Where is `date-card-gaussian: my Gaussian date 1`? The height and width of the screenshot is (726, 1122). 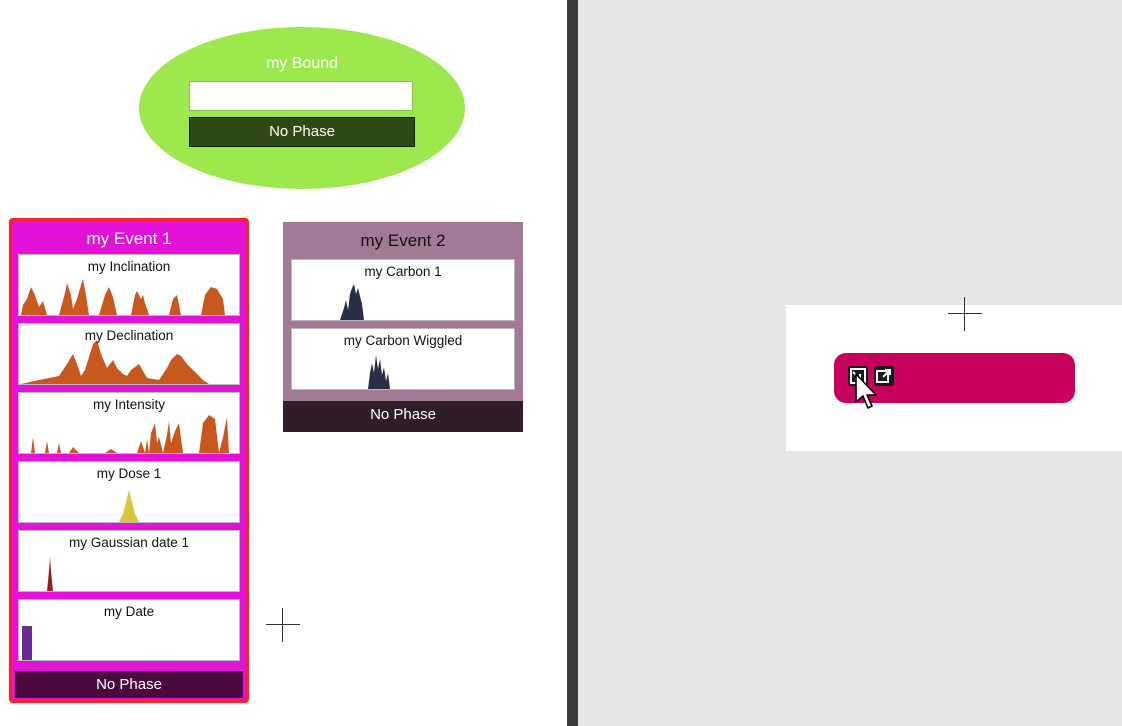
date-card-gaussian: my Gaussian date 1 is located at coordinates (129, 561).